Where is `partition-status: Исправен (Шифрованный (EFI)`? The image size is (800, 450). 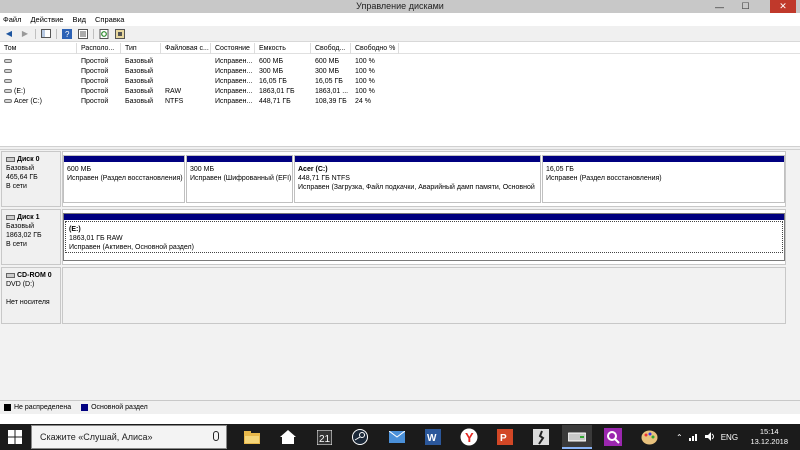
partition-status: Исправен (Шифрованный (EFI) is located at coordinates (241, 178).